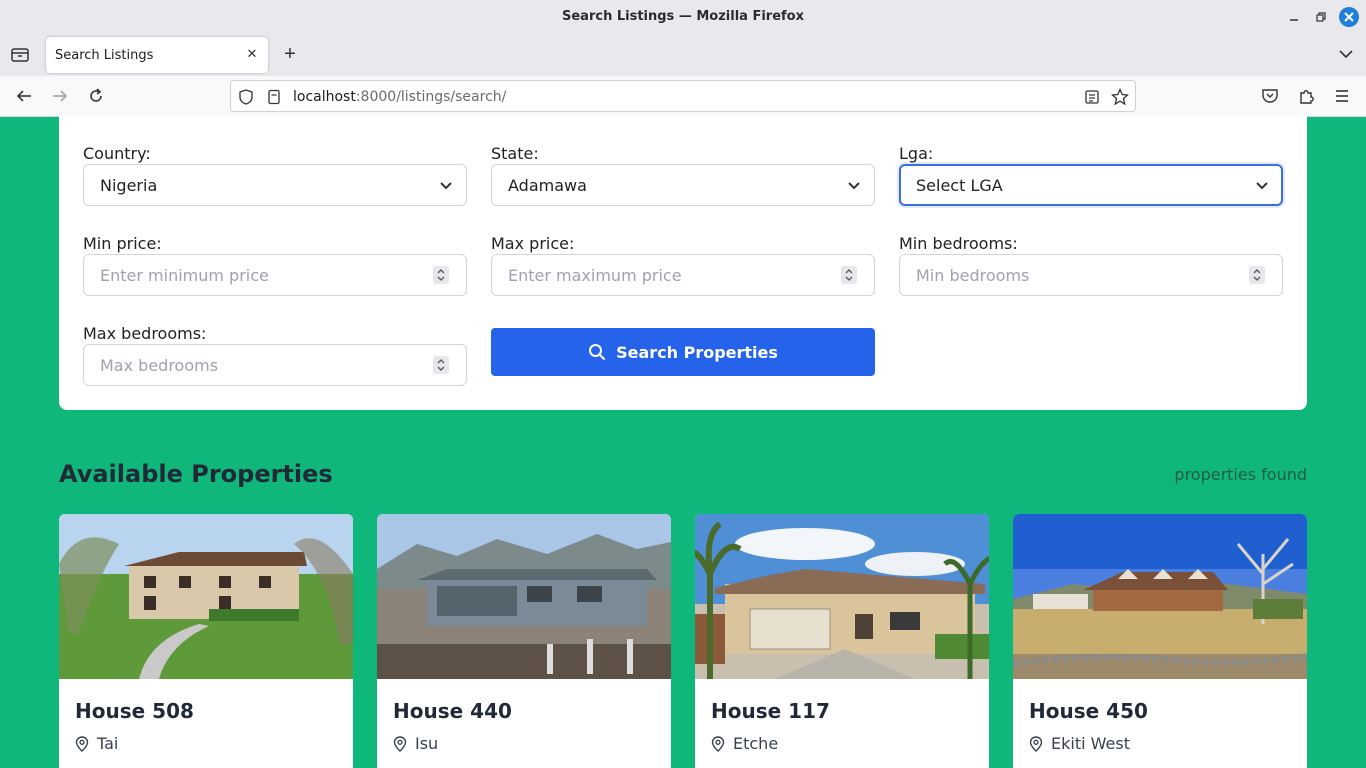 This screenshot has height=768, width=1366. I want to click on lga-label: Lga:, so click(916, 153).